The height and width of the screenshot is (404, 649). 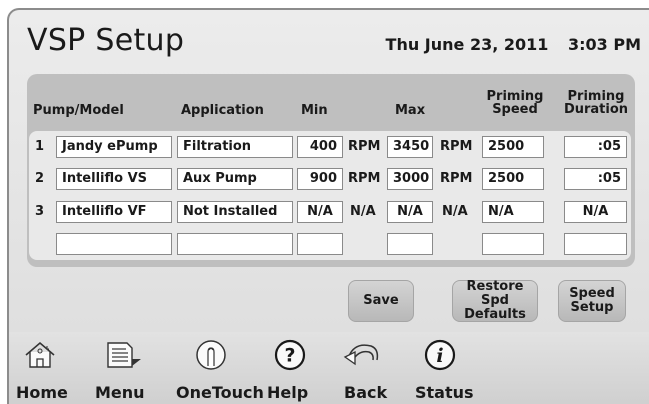 I want to click on min-speed-field: 400, so click(x=320, y=147).